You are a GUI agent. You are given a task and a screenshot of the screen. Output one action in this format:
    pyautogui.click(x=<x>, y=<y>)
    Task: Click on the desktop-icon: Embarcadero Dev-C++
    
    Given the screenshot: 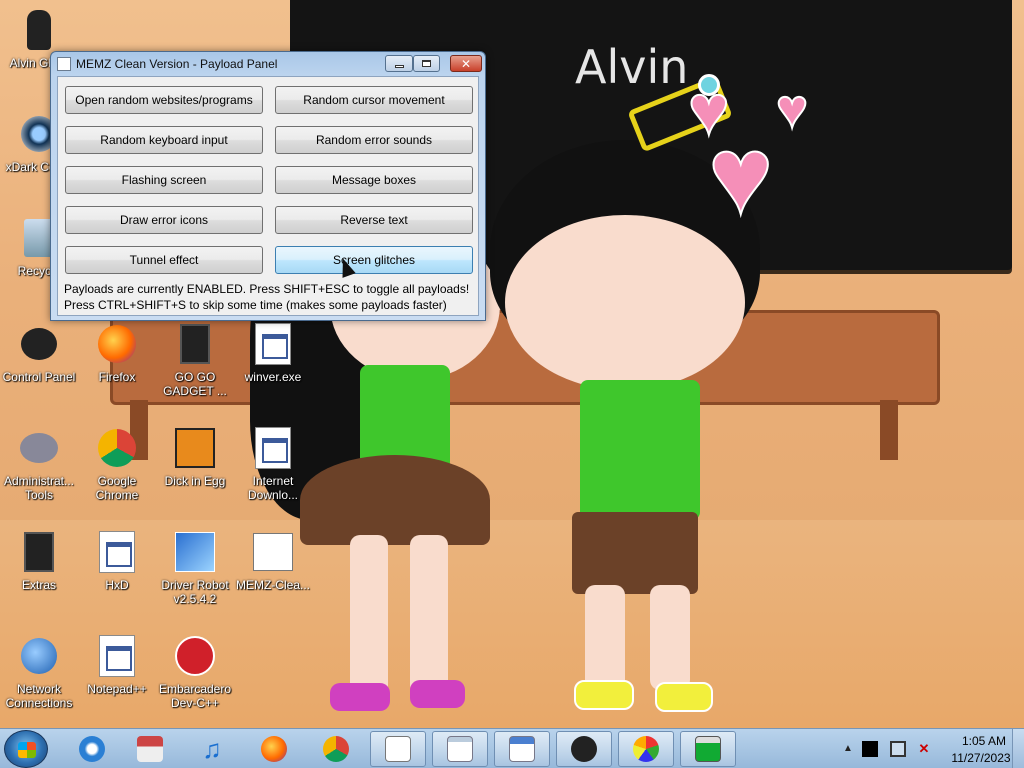 What is the action you would take?
    pyautogui.click(x=195, y=672)
    